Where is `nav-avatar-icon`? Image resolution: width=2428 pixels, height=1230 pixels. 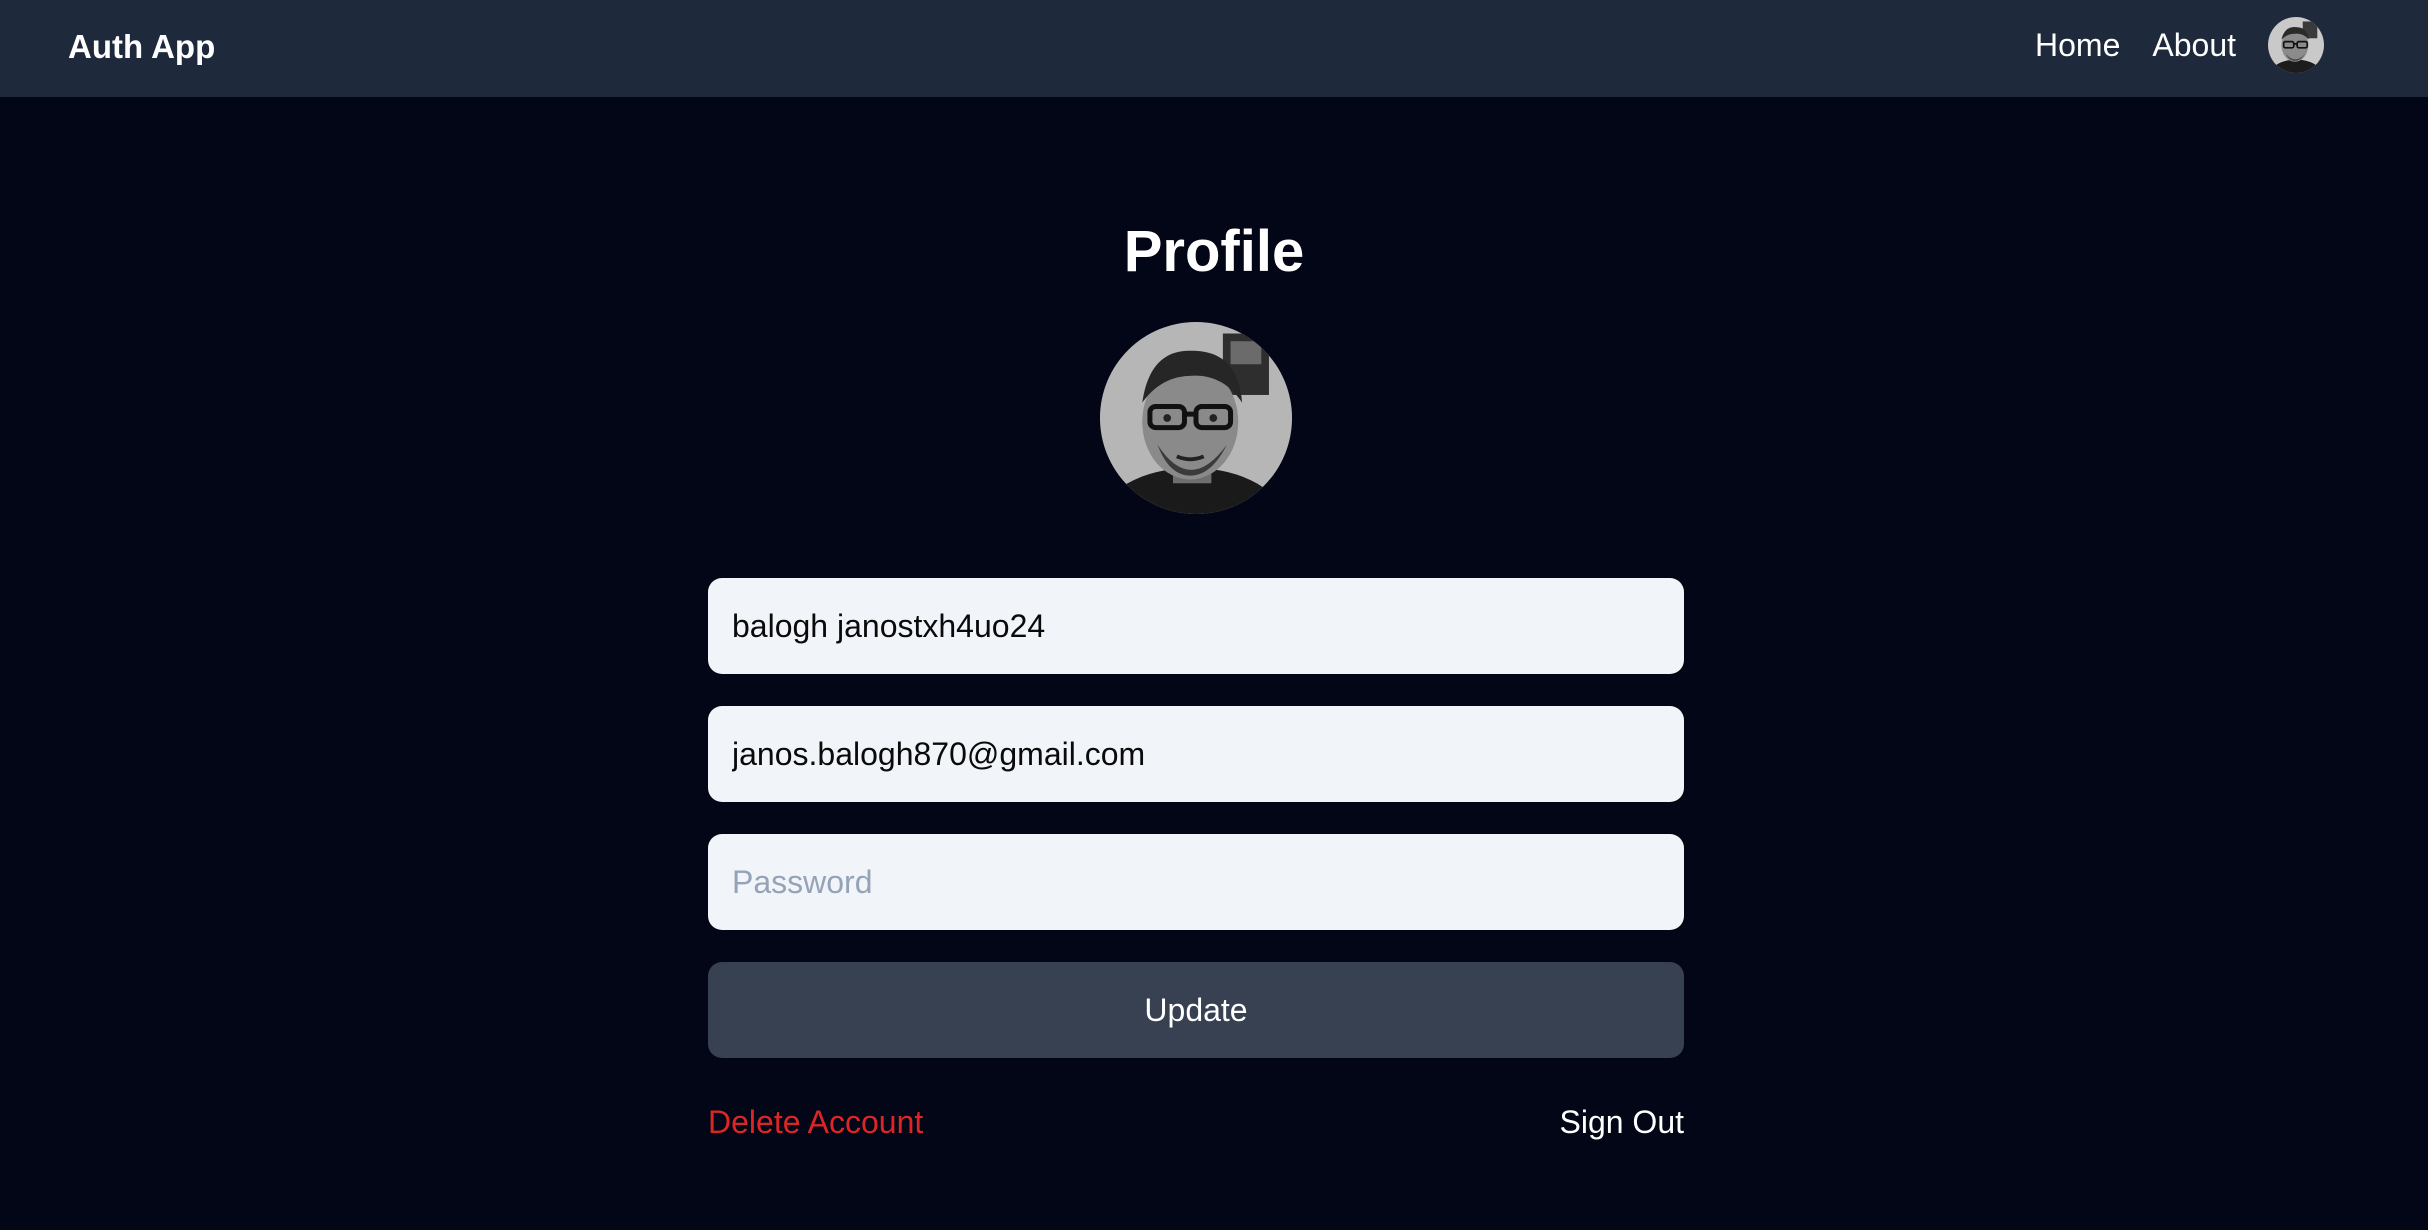 nav-avatar-icon is located at coordinates (2296, 45).